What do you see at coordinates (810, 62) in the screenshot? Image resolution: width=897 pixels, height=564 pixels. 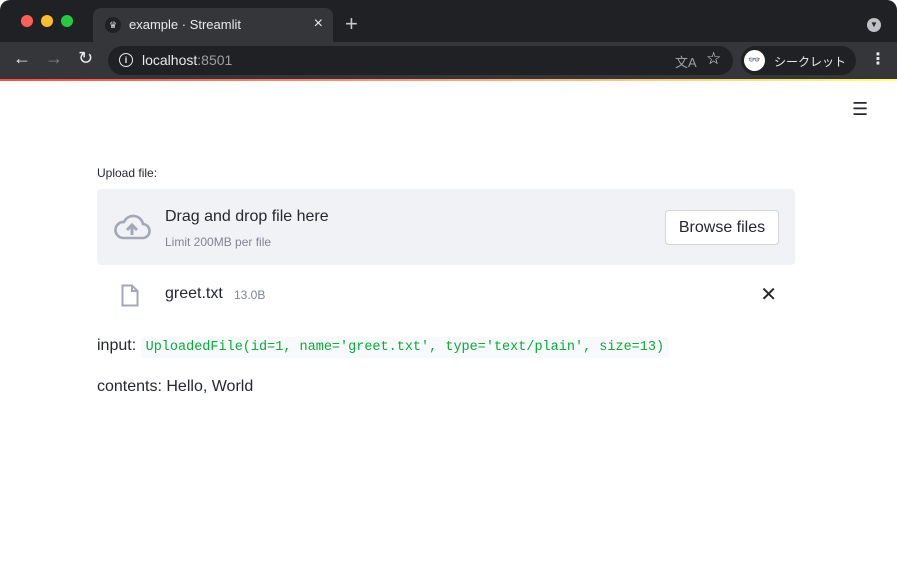 I see `incognito-label: シークレット` at bounding box center [810, 62].